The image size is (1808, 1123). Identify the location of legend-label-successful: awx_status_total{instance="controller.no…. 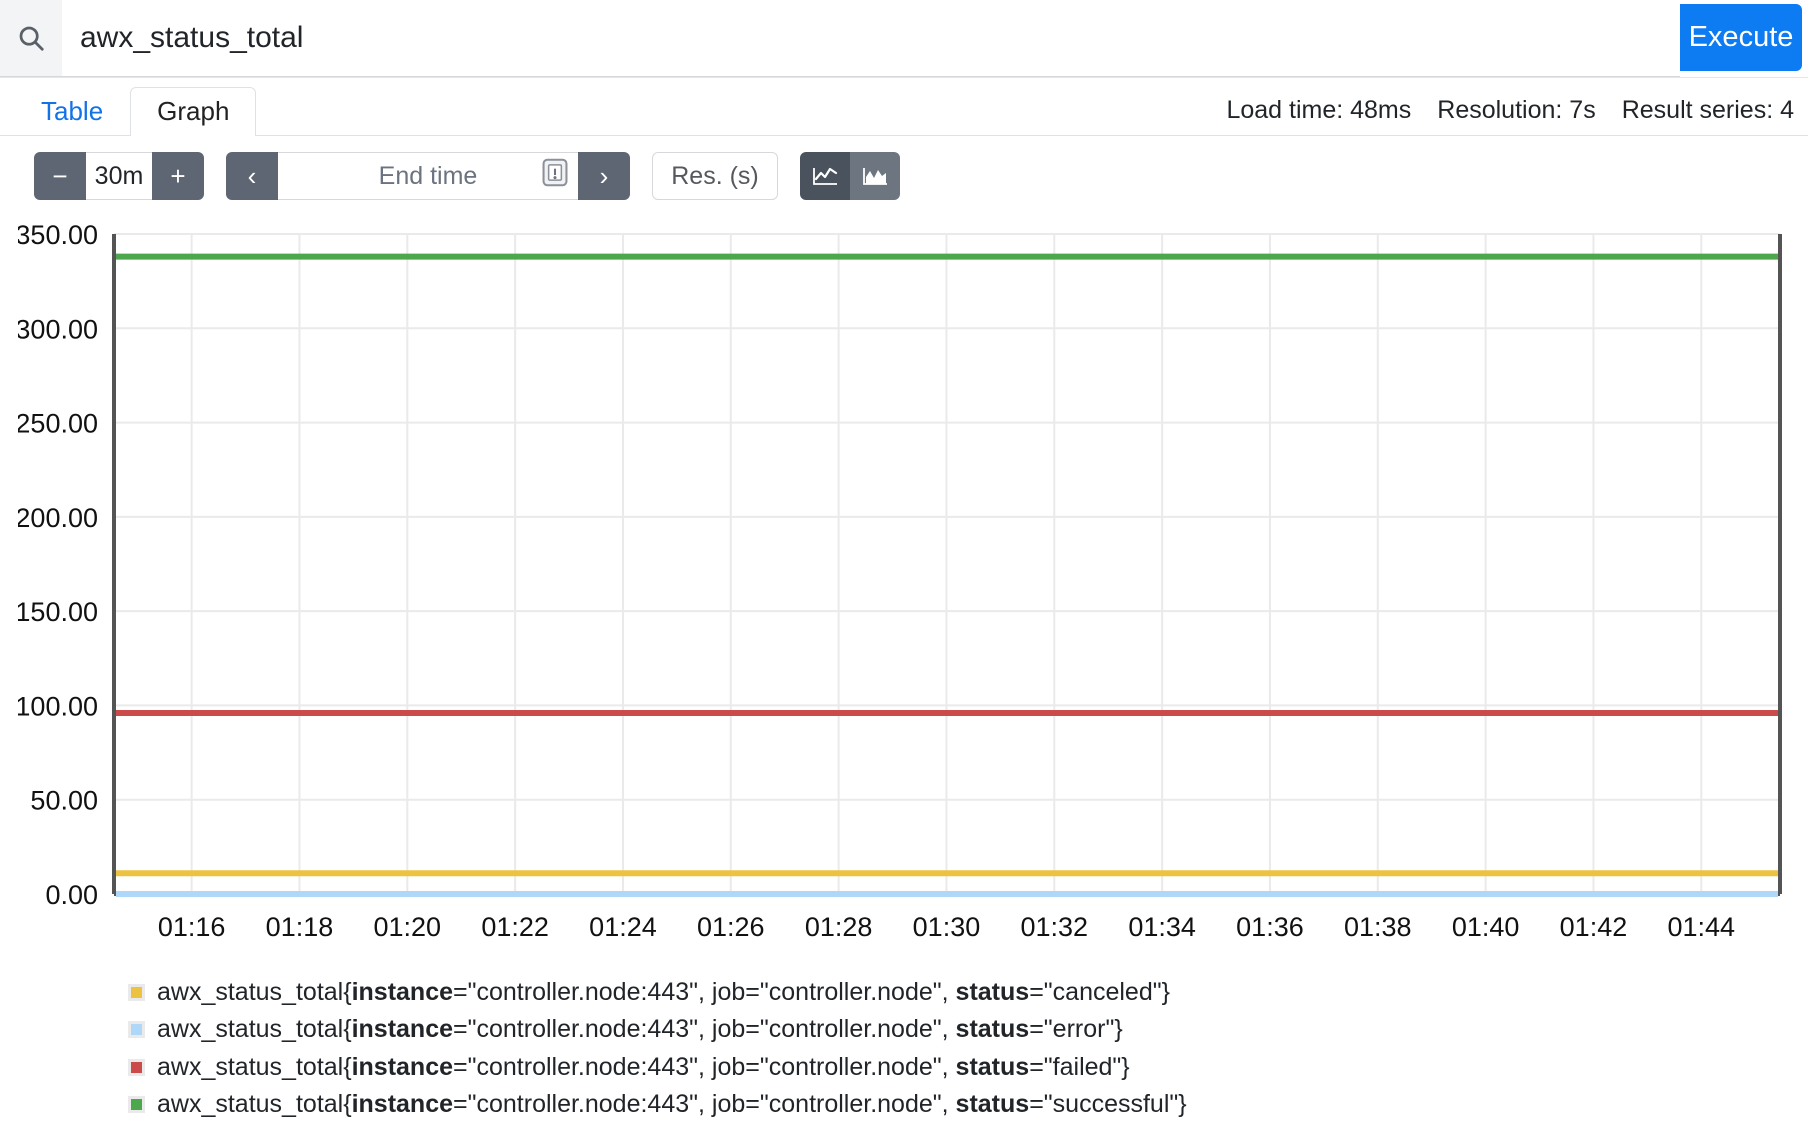
(672, 1103).